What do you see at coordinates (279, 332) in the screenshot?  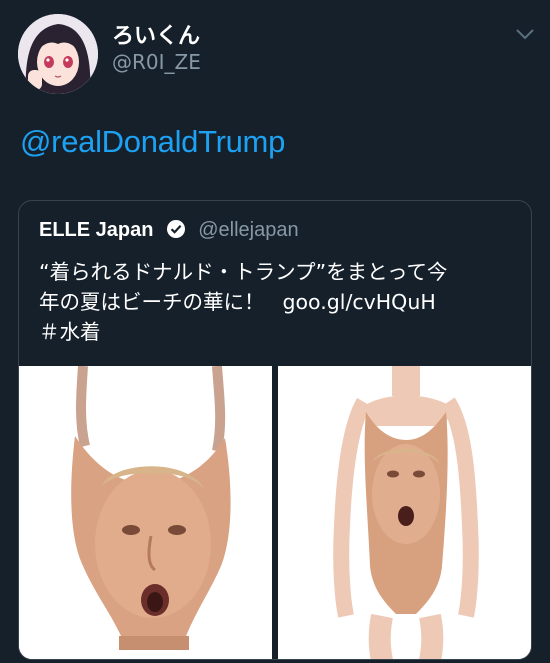 I see `hashtag: ＃水着` at bounding box center [279, 332].